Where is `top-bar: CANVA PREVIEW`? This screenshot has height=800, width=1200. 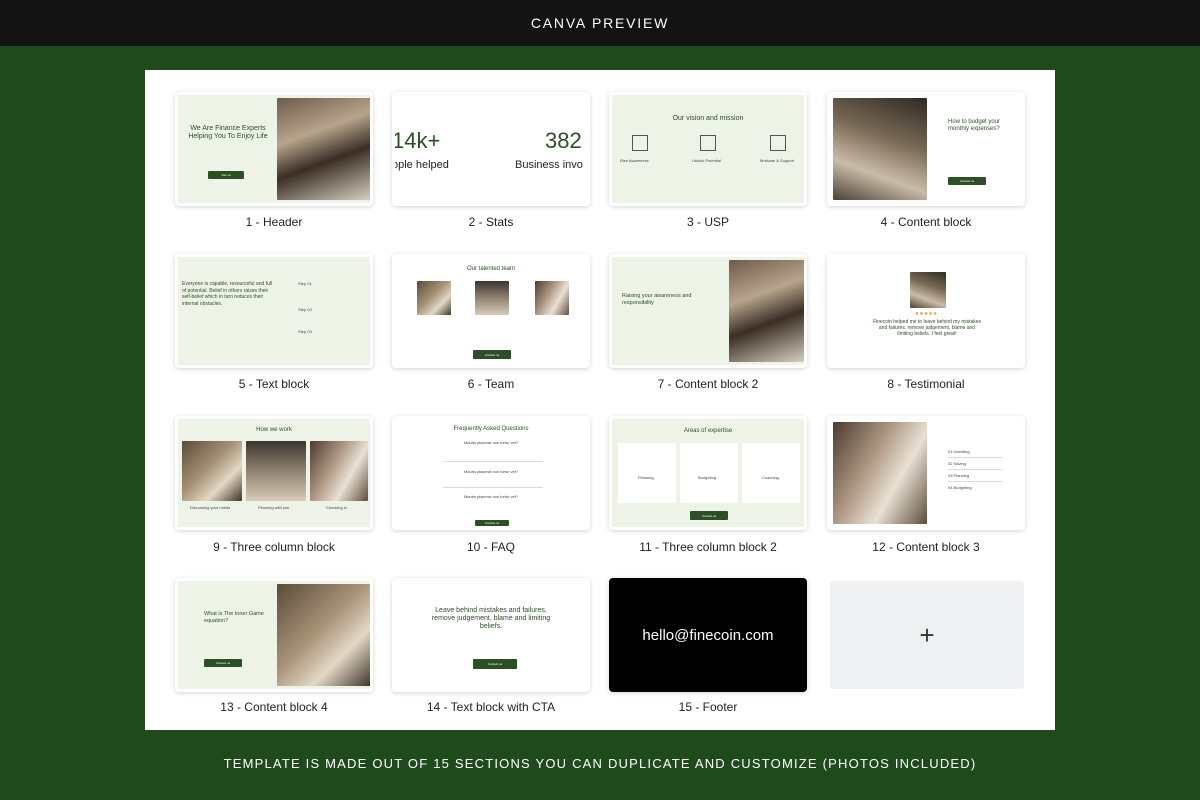
top-bar: CANVA PREVIEW is located at coordinates (600, 23).